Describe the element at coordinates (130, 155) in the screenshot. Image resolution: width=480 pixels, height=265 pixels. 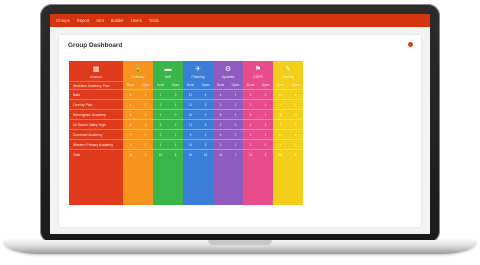
I see `table-cell: 33` at that location.